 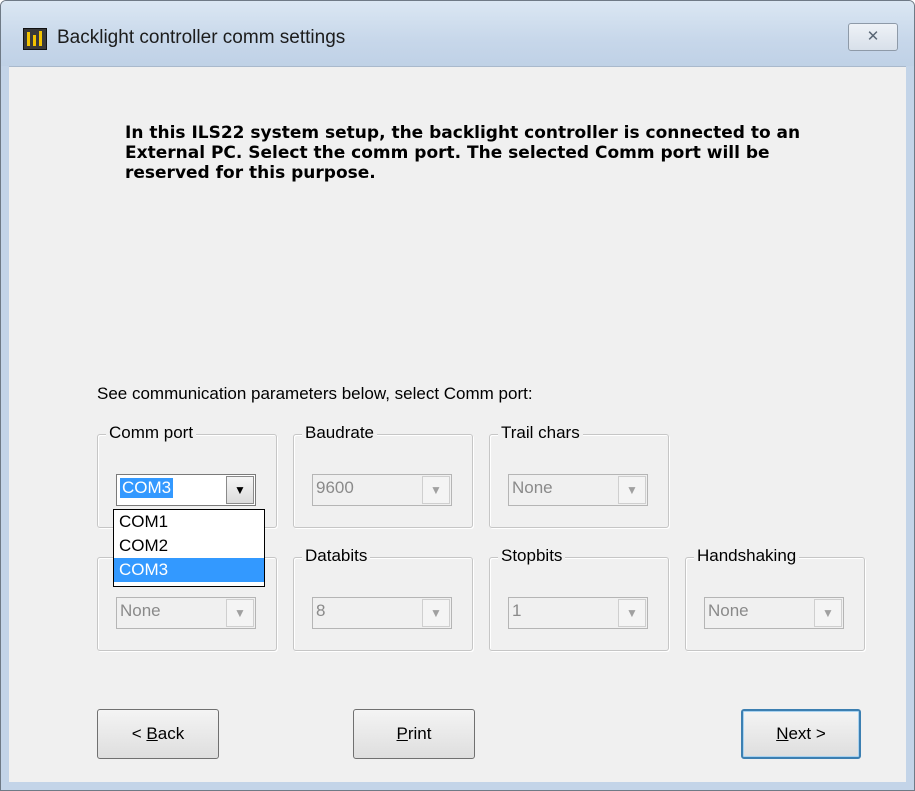 I want to click on comm-port-label: Comm port, so click(x=151, y=433).